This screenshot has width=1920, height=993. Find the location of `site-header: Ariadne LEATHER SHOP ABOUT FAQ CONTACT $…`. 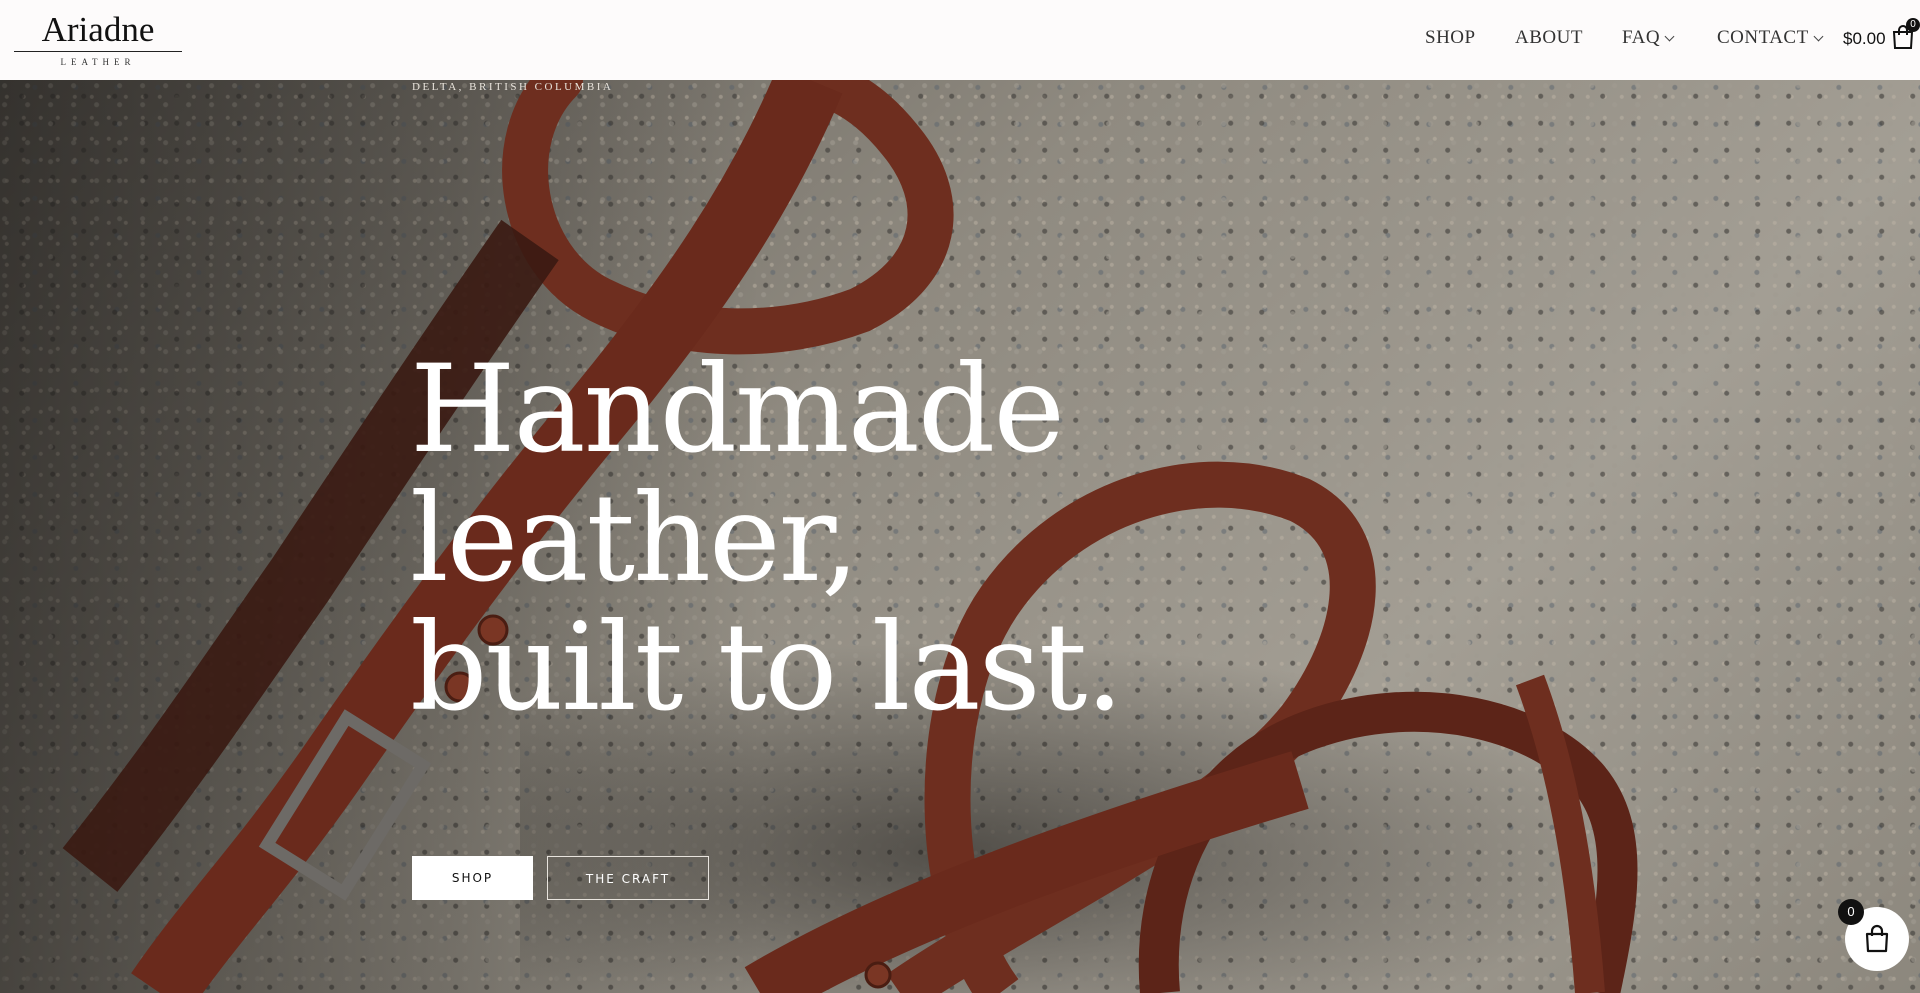

site-header: Ariadne LEATHER SHOP ABOUT FAQ CONTACT $… is located at coordinates (960, 40).